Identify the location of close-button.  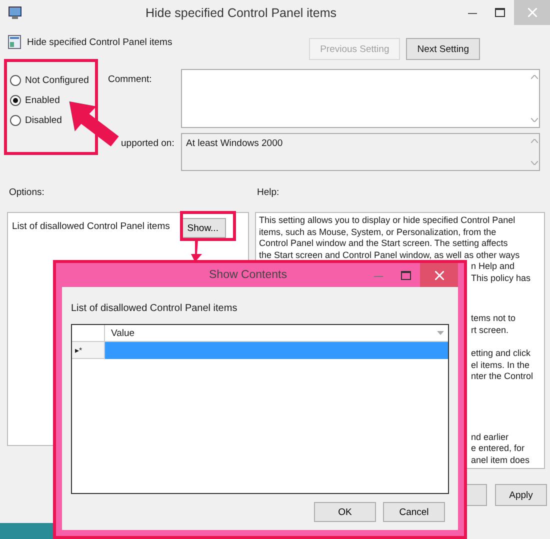
(439, 275).